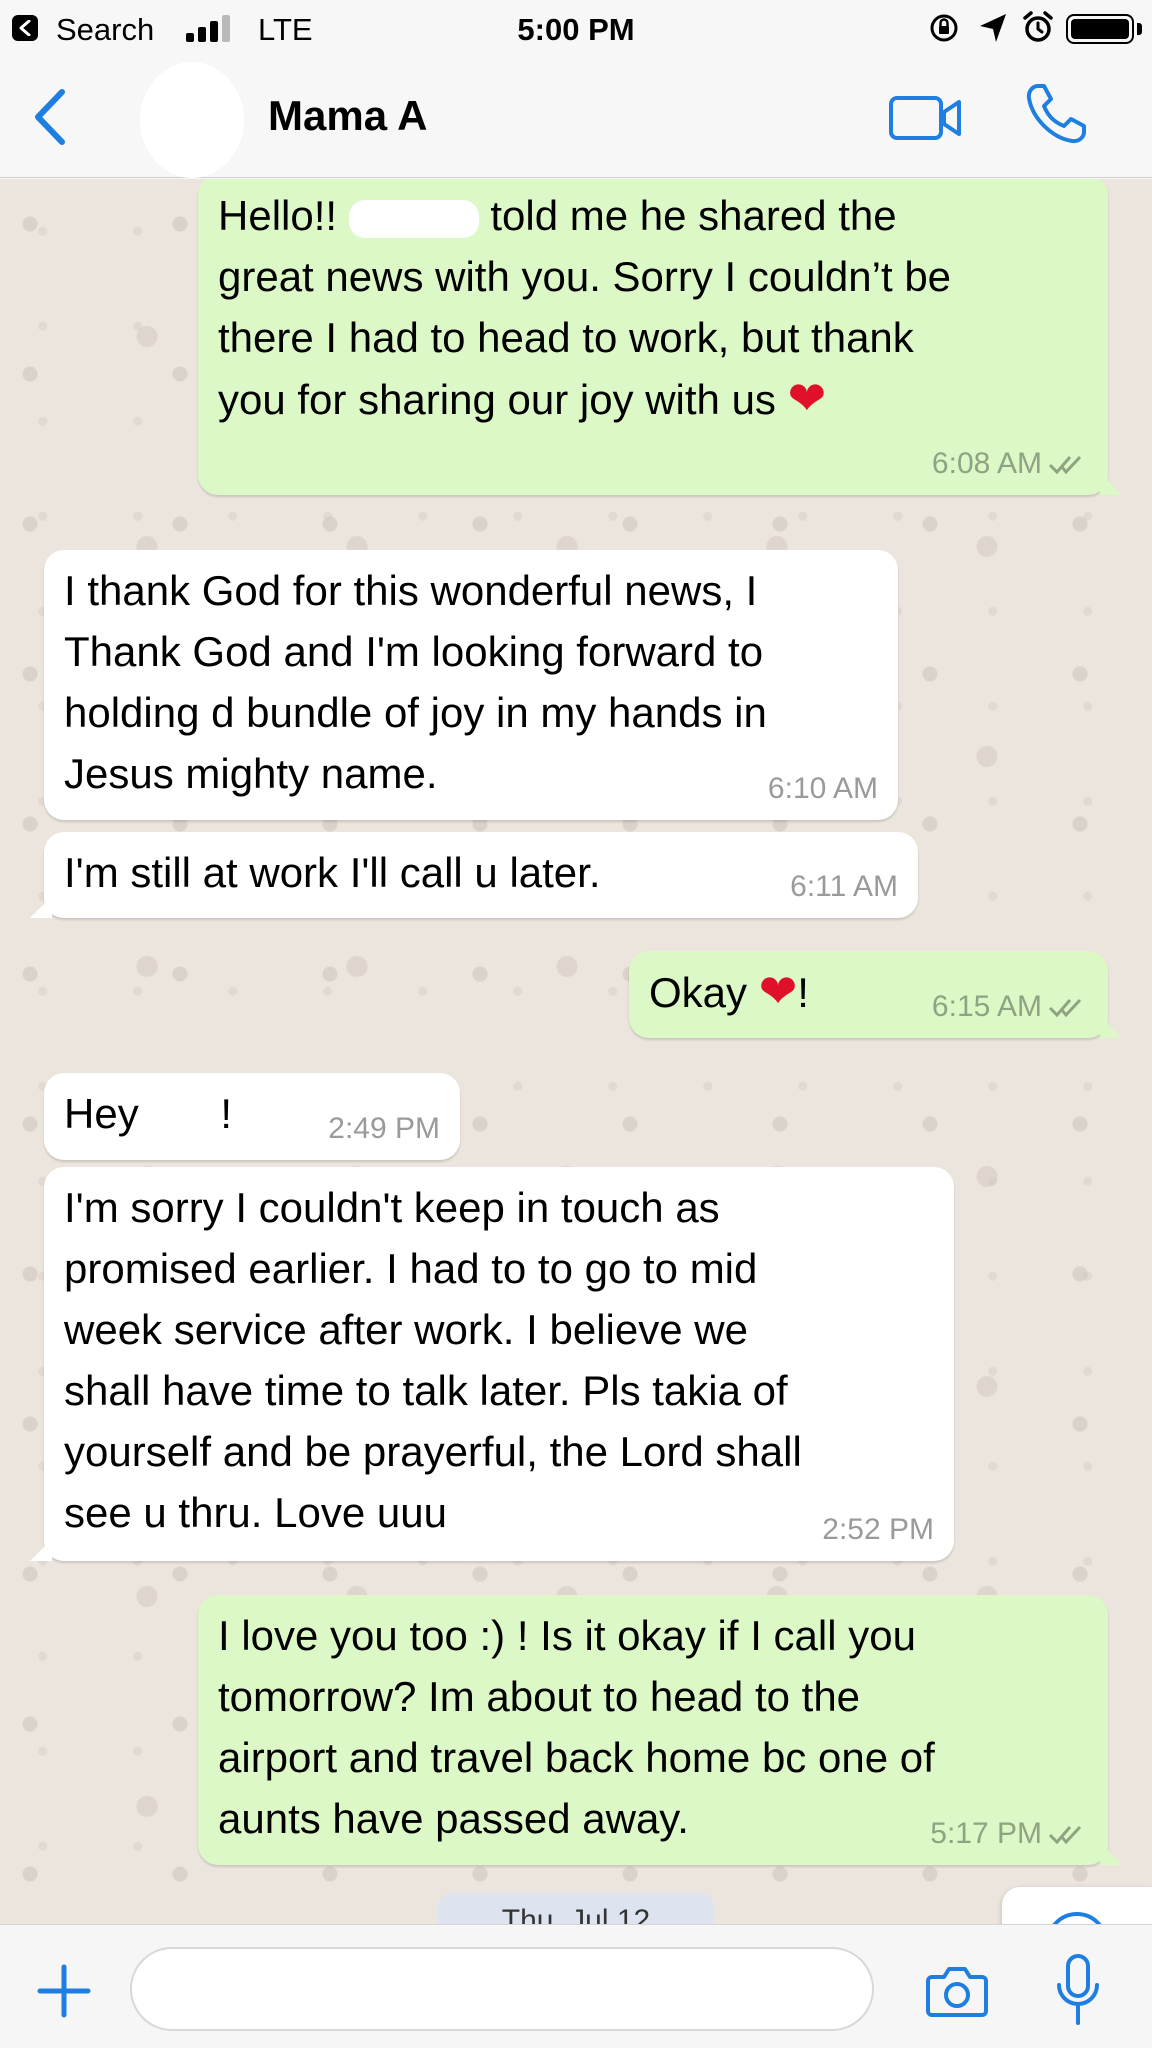 This screenshot has width=1152, height=2048. I want to click on camera-icon, so click(957, 1991).